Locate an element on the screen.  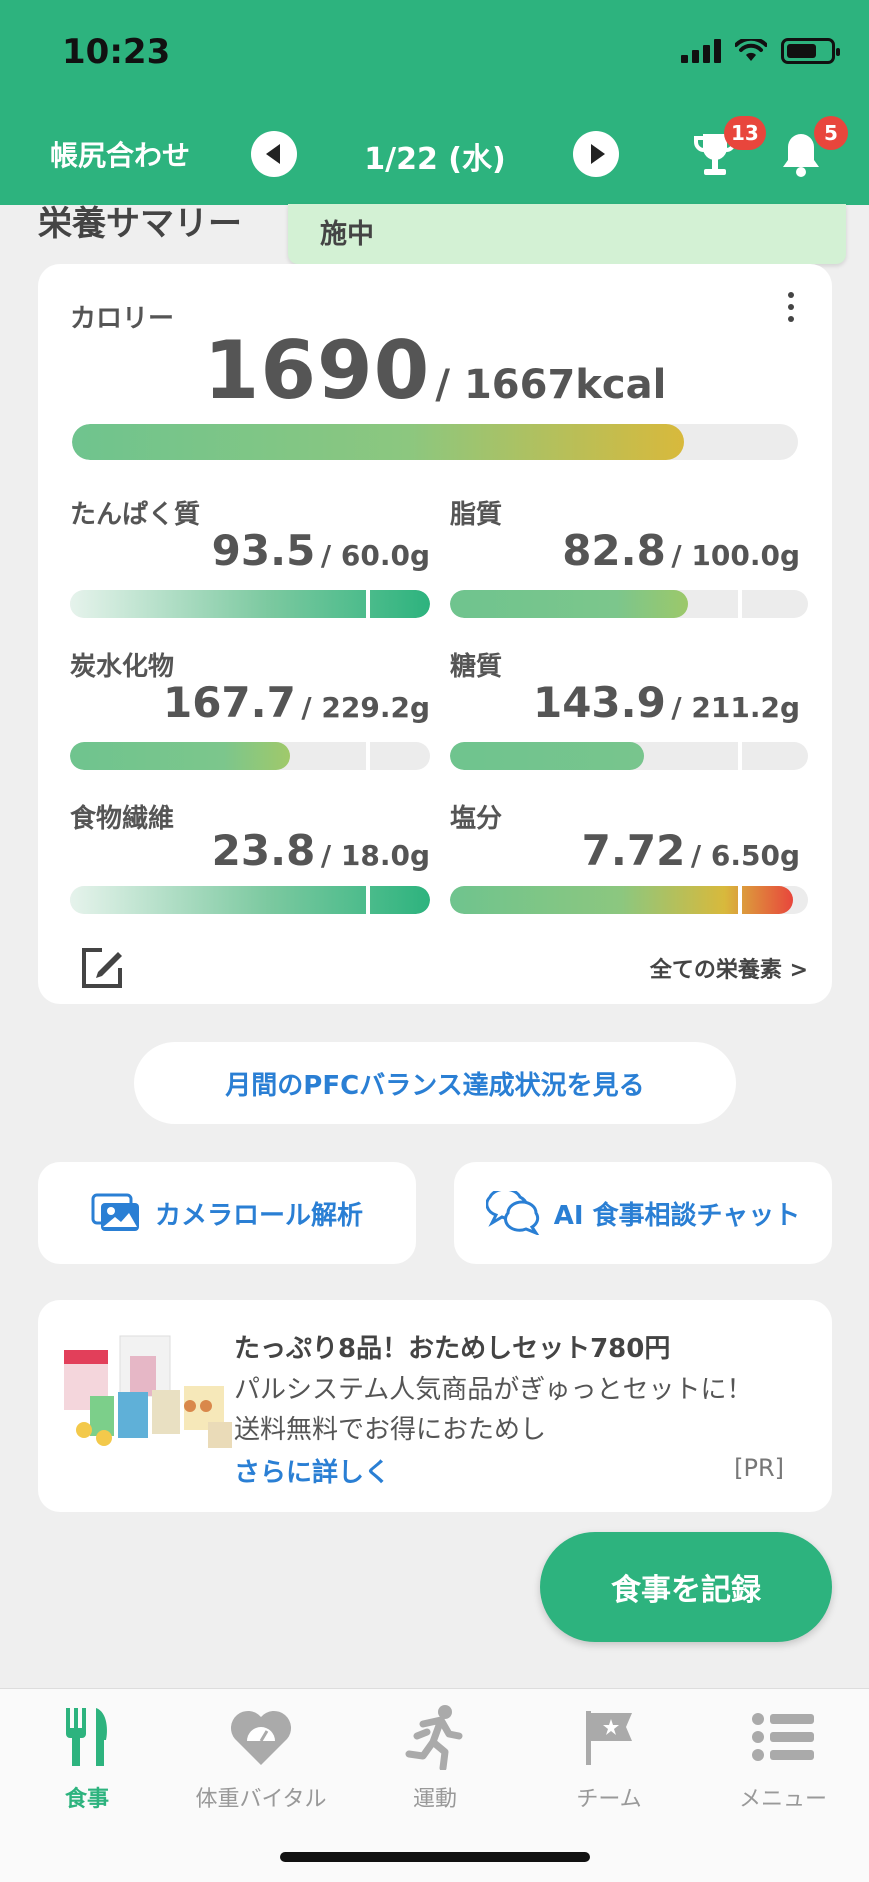
signal-icon is located at coordinates (701, 51).